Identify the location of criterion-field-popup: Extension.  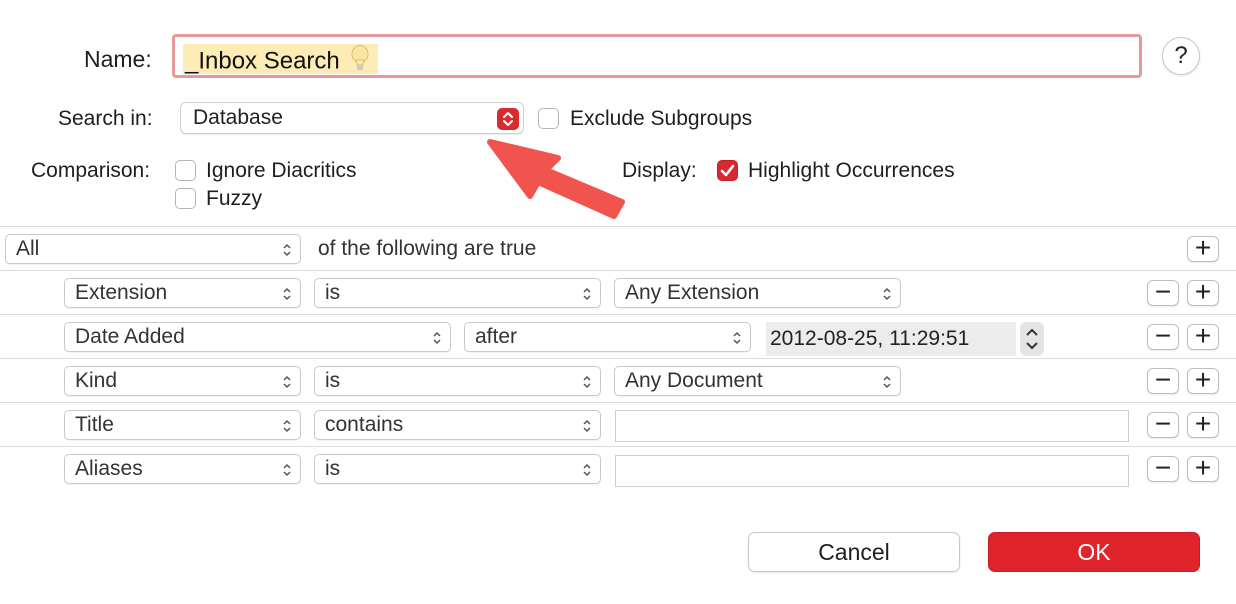
(182, 293).